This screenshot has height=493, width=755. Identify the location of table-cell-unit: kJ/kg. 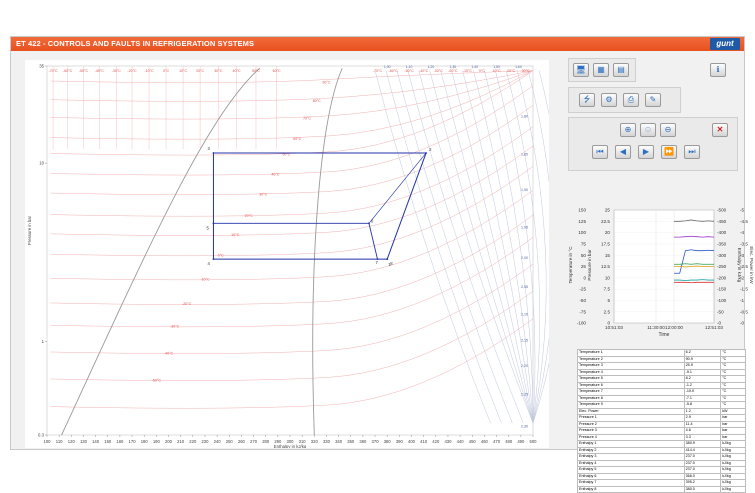
(733, 489).